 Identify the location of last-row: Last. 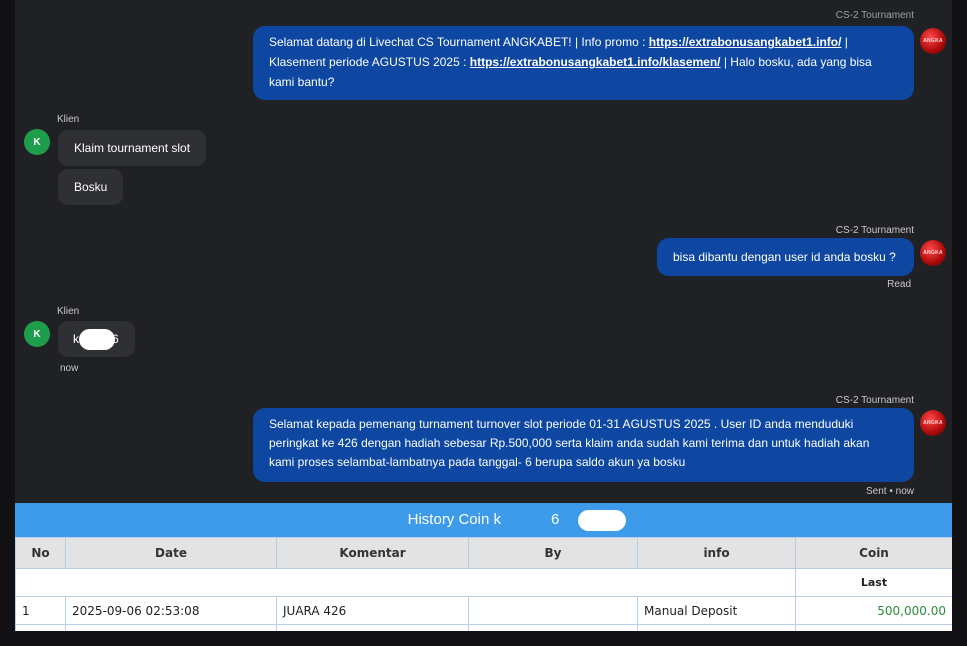
(483, 582).